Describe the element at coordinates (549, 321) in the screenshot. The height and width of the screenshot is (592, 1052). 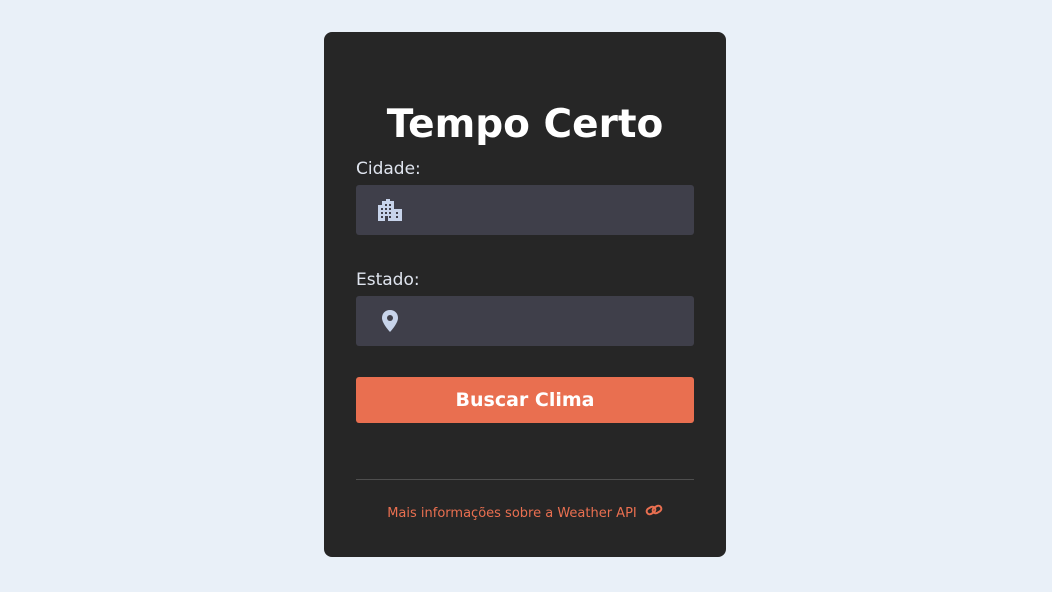
I see `state-input` at that location.